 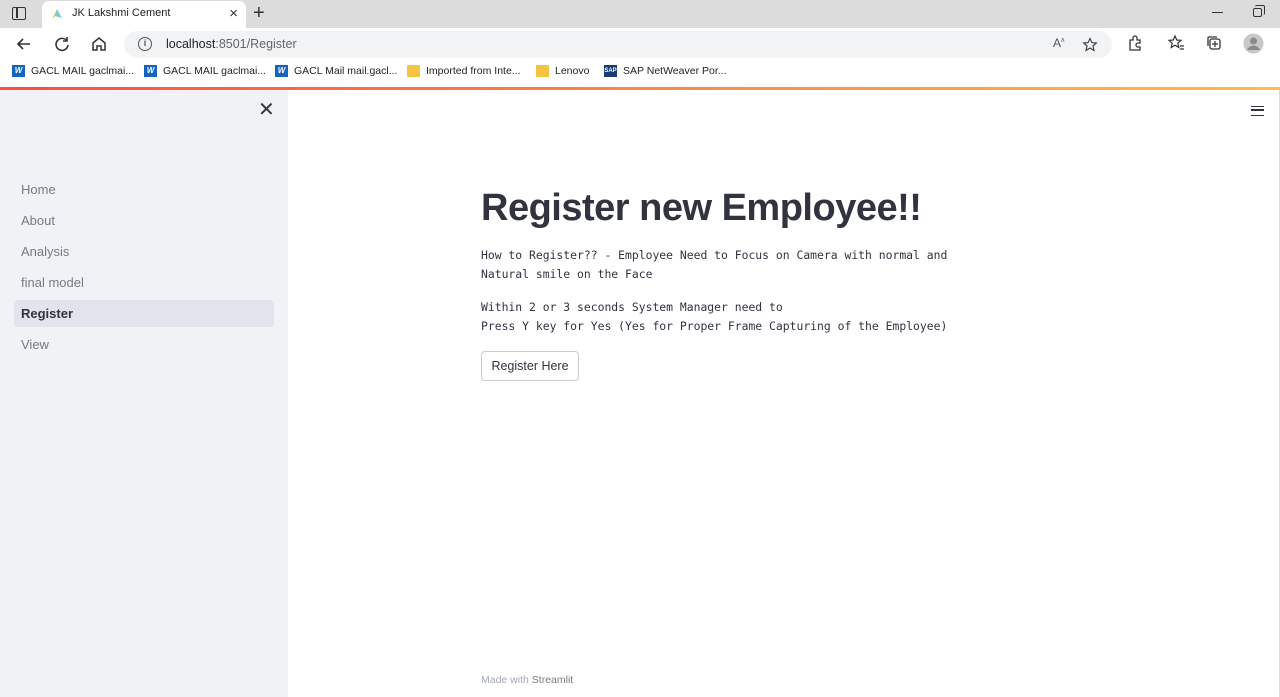 I want to click on sidebar-item-analysis: Analysis, so click(x=144, y=251).